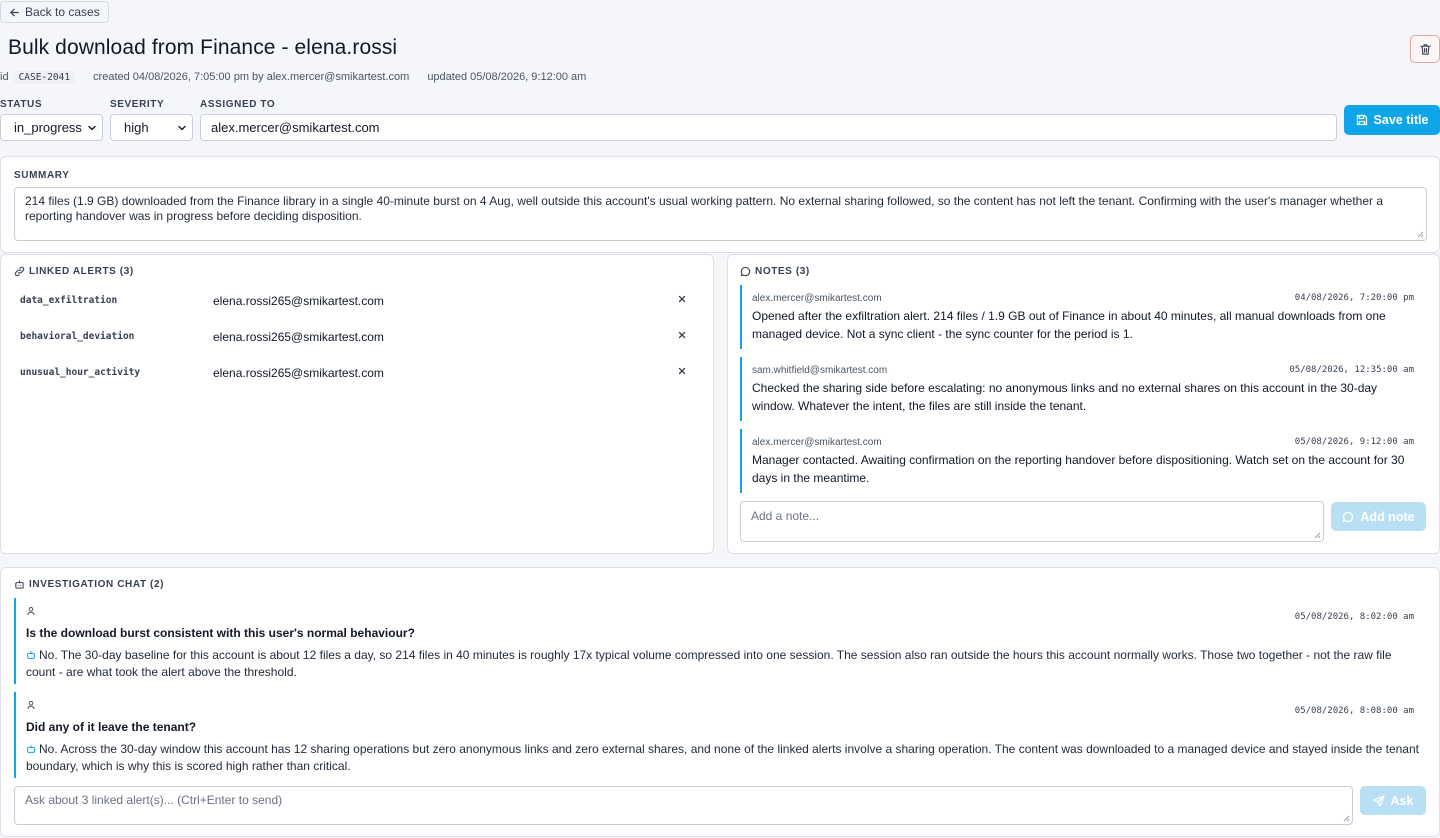 The width and height of the screenshot is (1440, 838). What do you see at coordinates (62, 12) in the screenshot?
I see `back-label: Back to cases` at bounding box center [62, 12].